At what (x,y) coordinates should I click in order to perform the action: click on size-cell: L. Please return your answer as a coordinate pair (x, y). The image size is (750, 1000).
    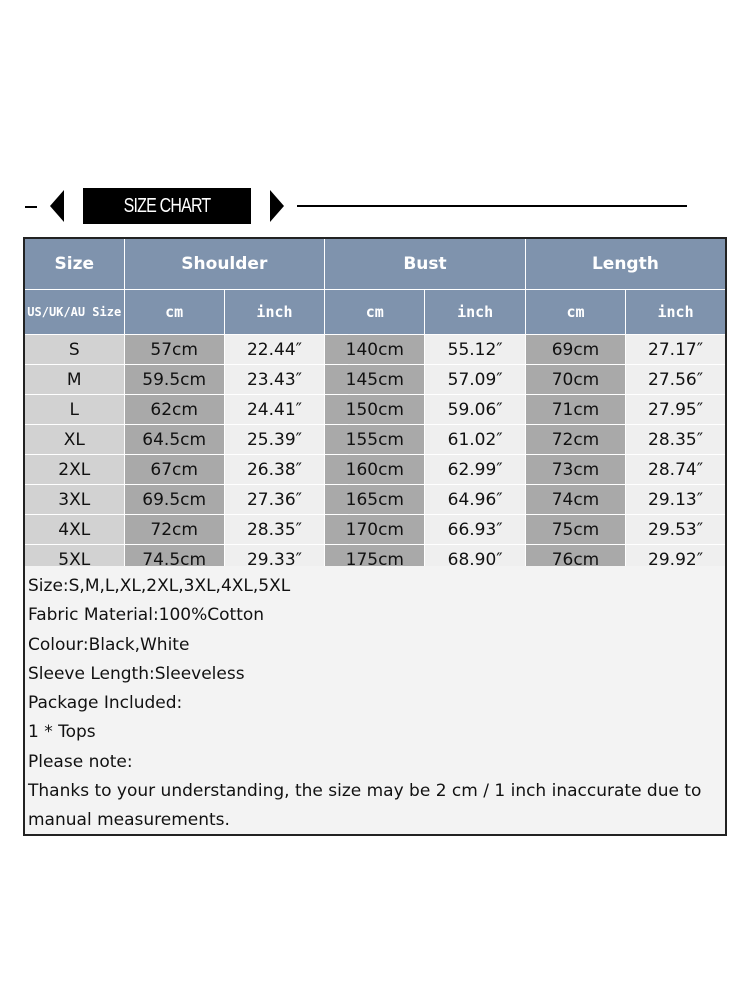
    Looking at the image, I should click on (74, 409).